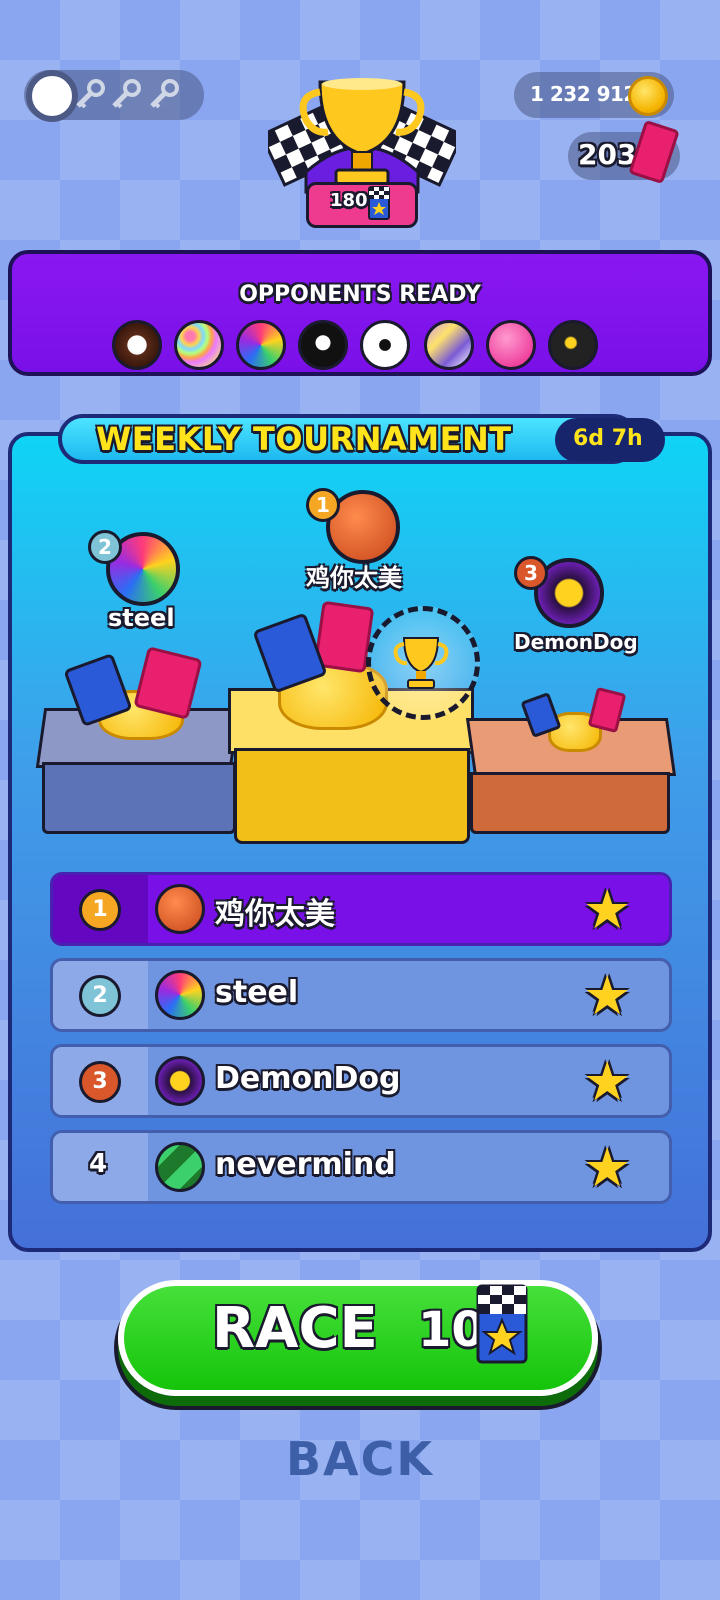 This screenshot has width=720, height=1600. I want to click on rank-third-badge: 3, so click(531, 573).